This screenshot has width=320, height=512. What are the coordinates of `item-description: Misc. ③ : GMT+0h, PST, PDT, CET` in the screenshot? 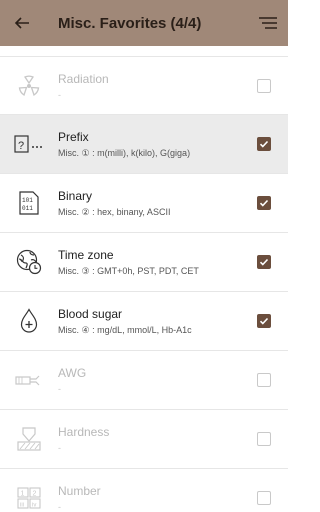 It's located at (128, 270).